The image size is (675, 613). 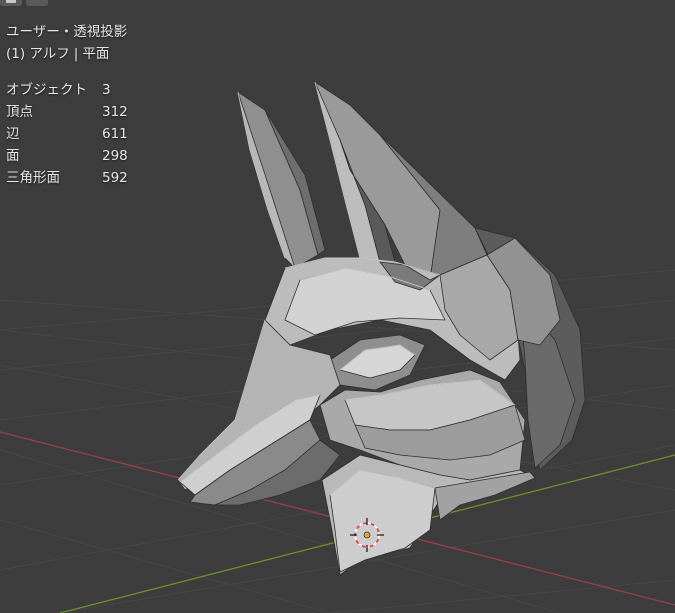 I want to click on stat-row-edges: 辺 611, so click(x=84, y=134).